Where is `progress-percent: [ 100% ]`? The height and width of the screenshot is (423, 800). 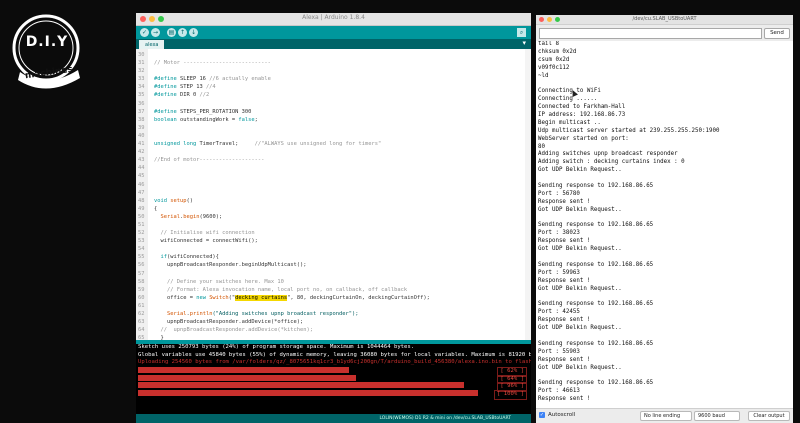 progress-percent: [ 100% ] is located at coordinates (510, 395).